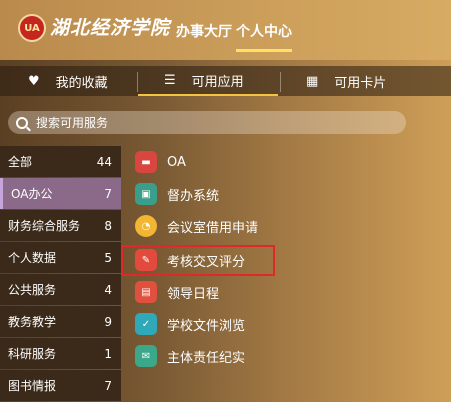  What do you see at coordinates (108, 353) in the screenshot?
I see `category-count: 1` at bounding box center [108, 353].